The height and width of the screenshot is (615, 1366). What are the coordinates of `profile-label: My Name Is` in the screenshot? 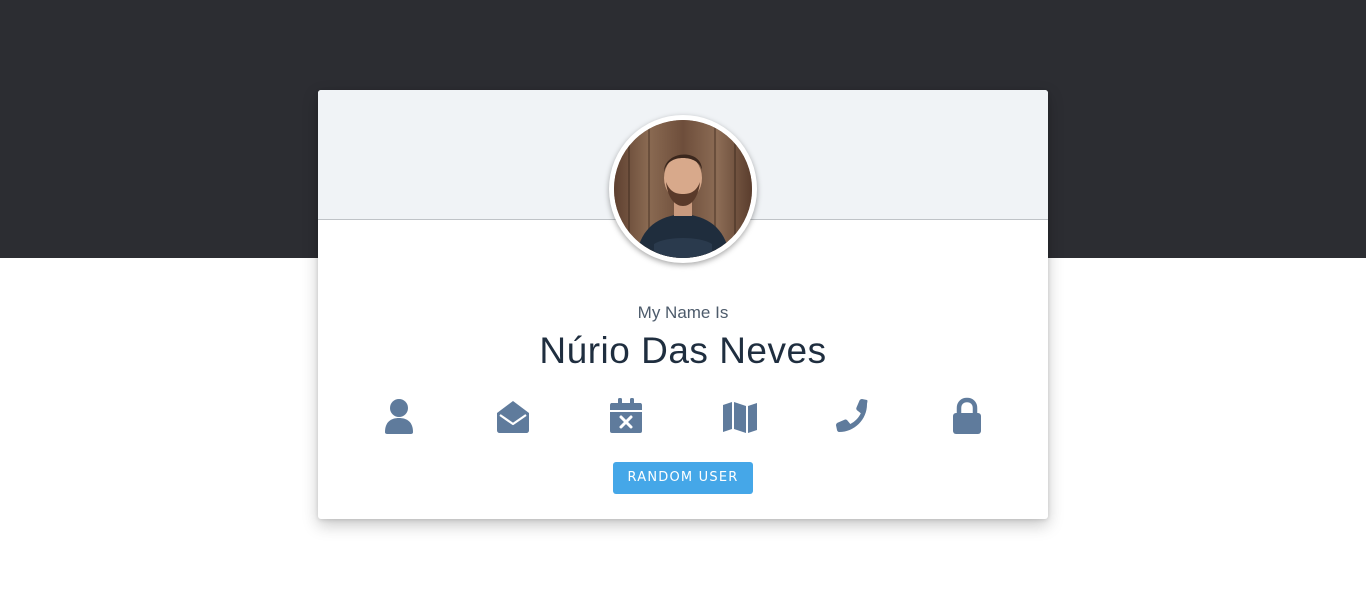 It's located at (683, 312).